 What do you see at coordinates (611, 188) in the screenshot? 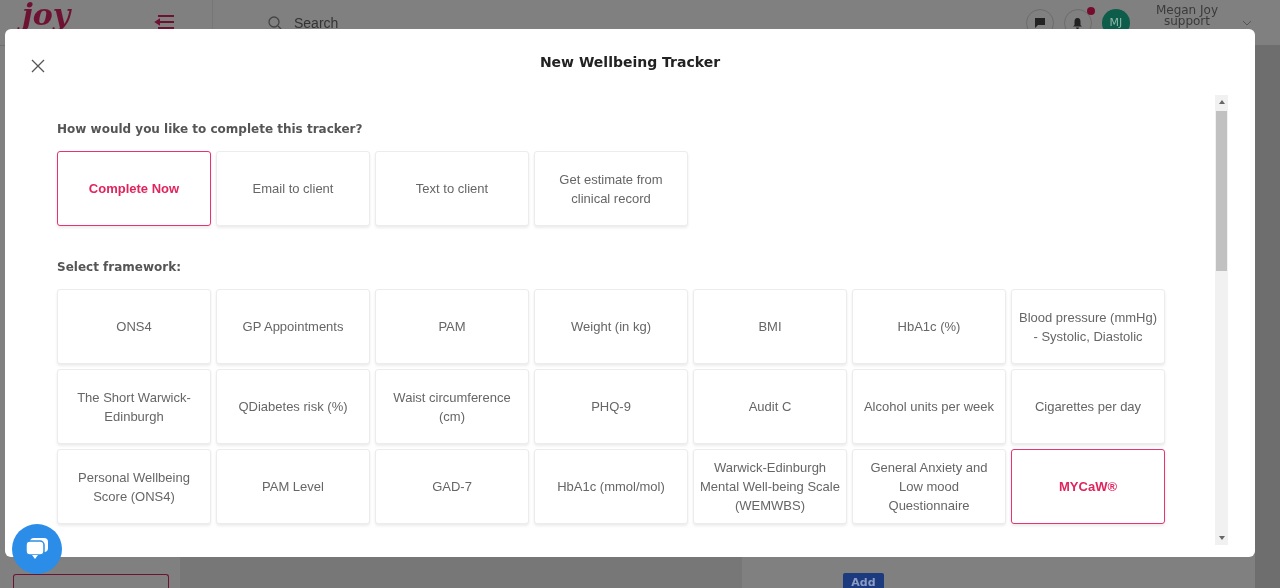
I see `method-option: Get estimate from clinical record` at bounding box center [611, 188].